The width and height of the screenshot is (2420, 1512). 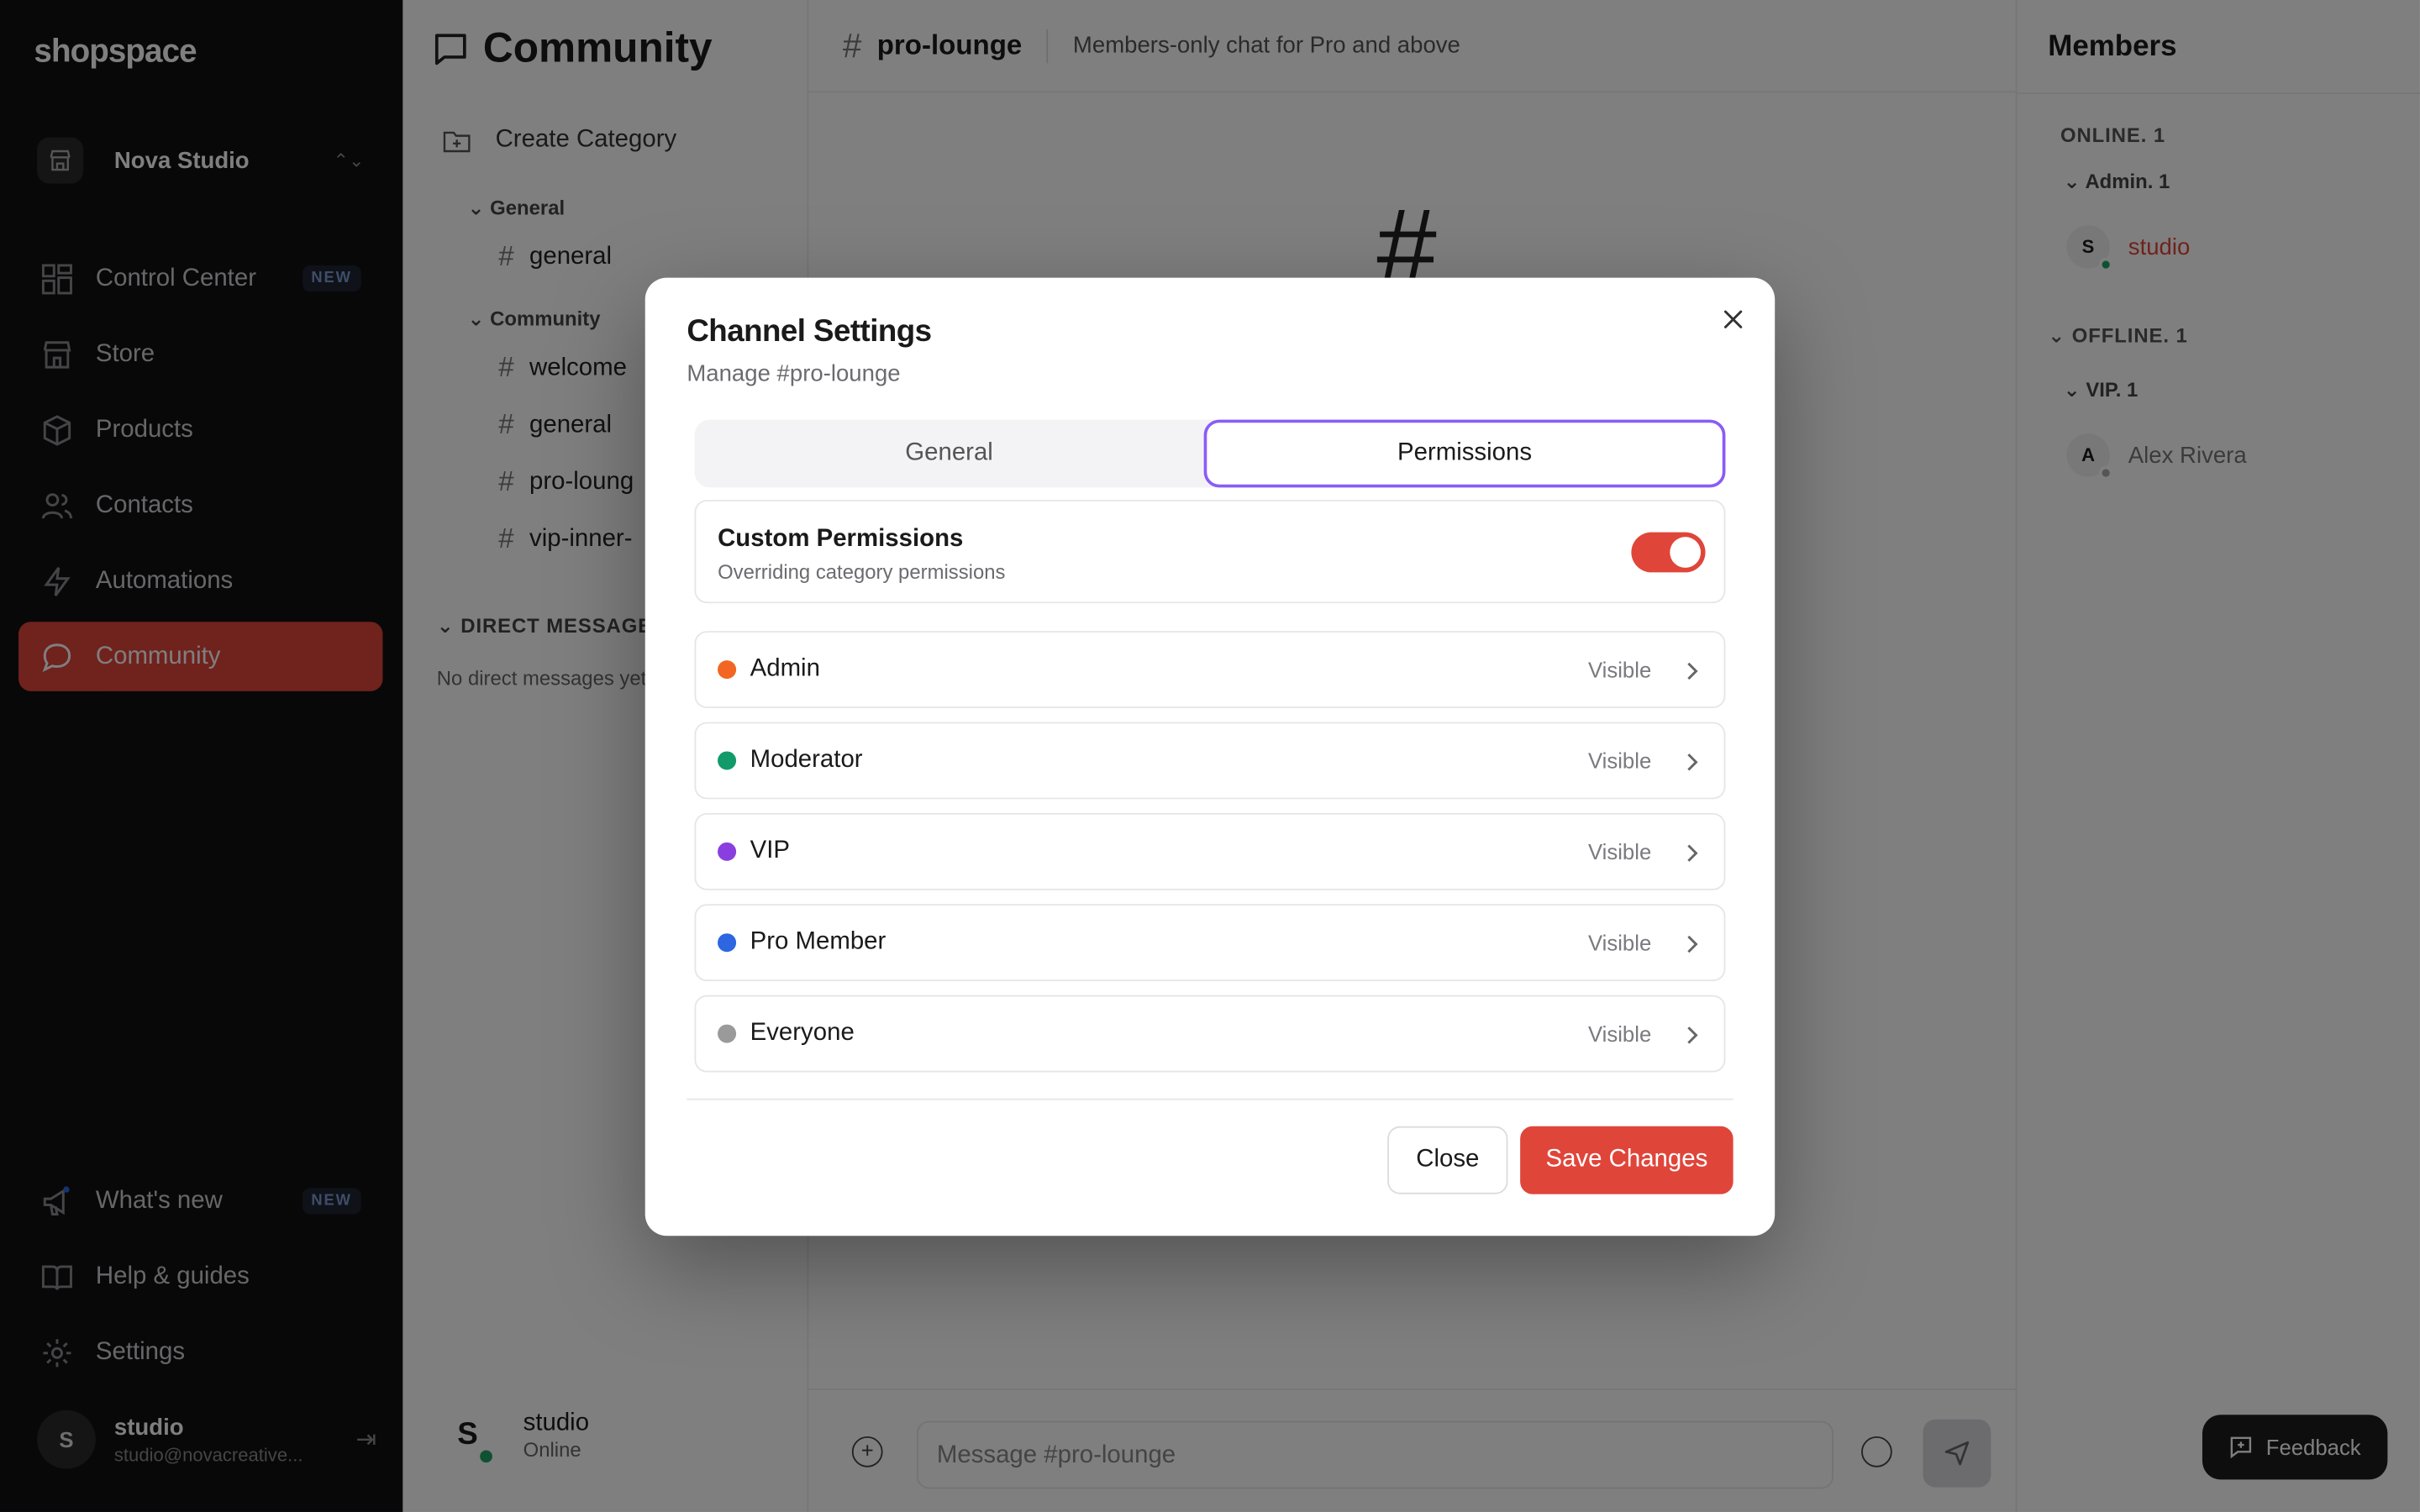 I want to click on custom-permissions-title: Custom Permissions, so click(x=841, y=539).